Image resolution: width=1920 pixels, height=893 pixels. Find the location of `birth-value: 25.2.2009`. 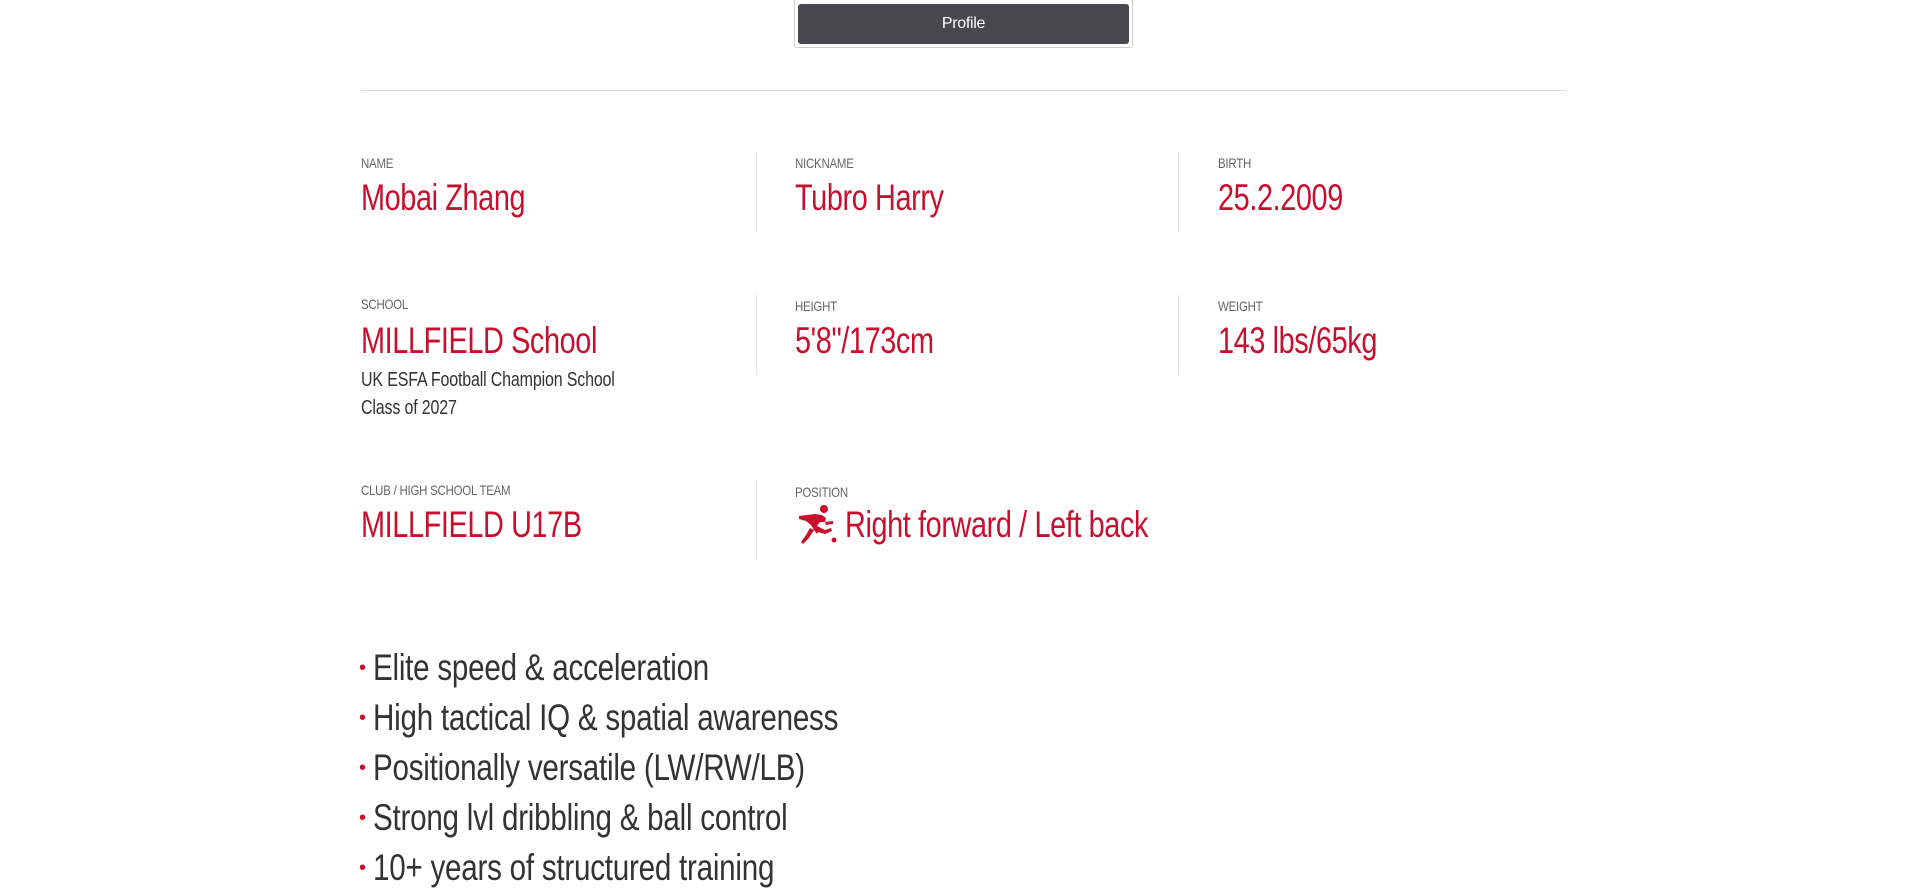

birth-value: 25.2.2009 is located at coordinates (1280, 197).